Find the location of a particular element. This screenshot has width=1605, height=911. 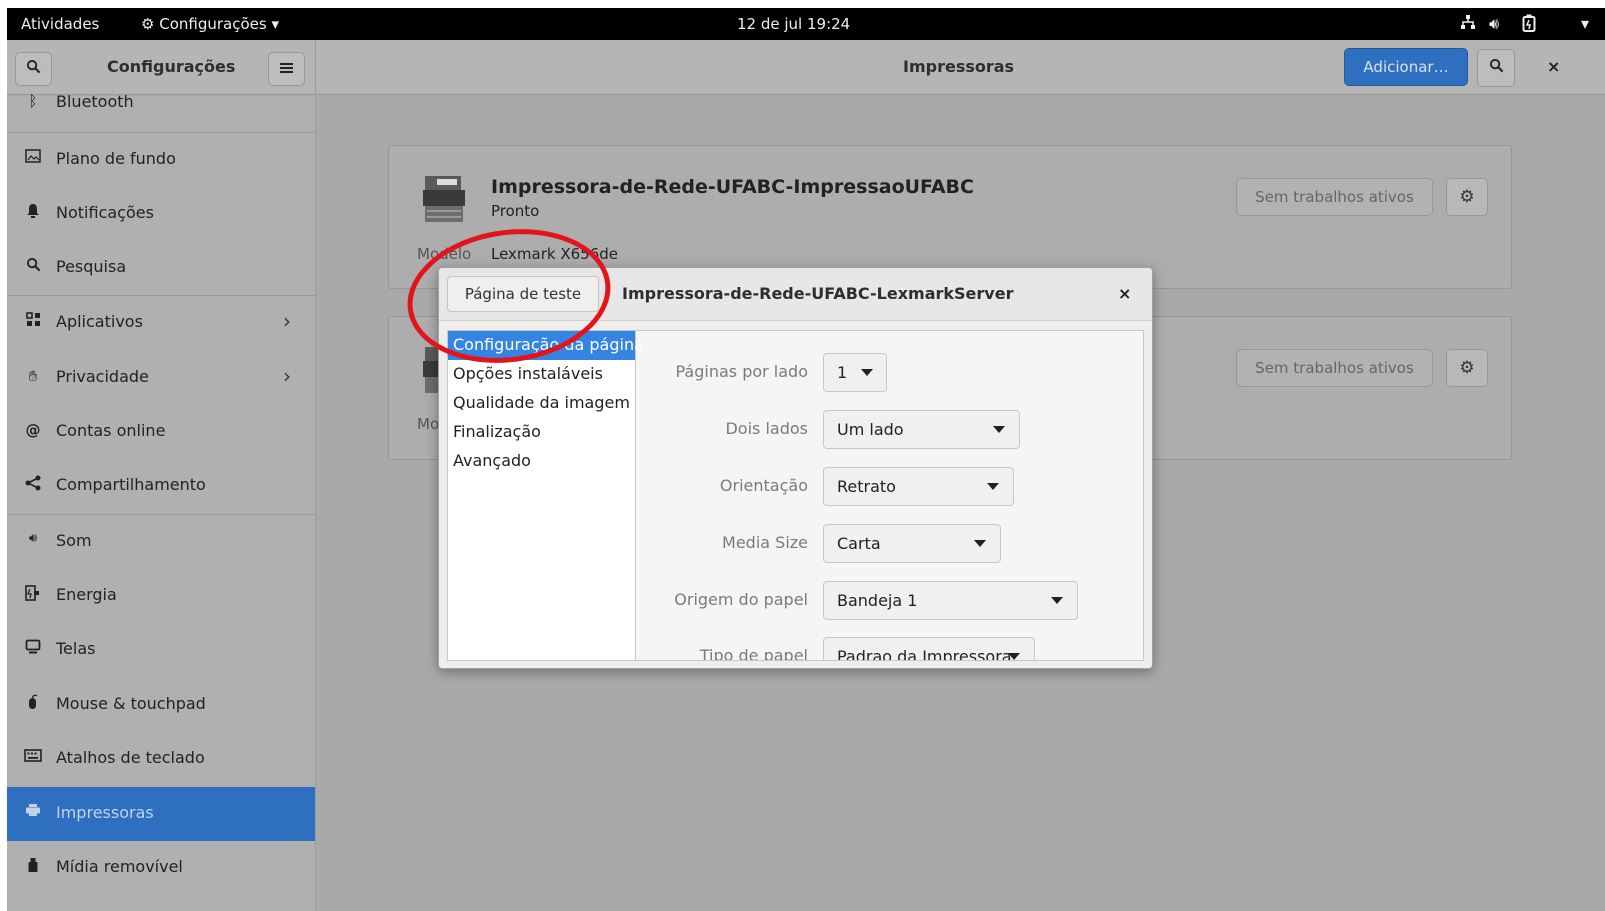

app-menu-label: Configurações is located at coordinates (213, 24).